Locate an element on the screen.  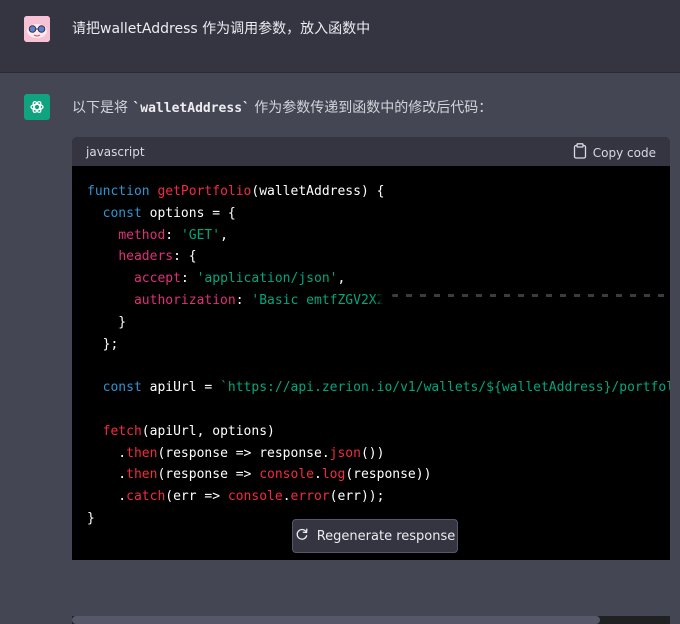
refresh-icon is located at coordinates (302, 536).